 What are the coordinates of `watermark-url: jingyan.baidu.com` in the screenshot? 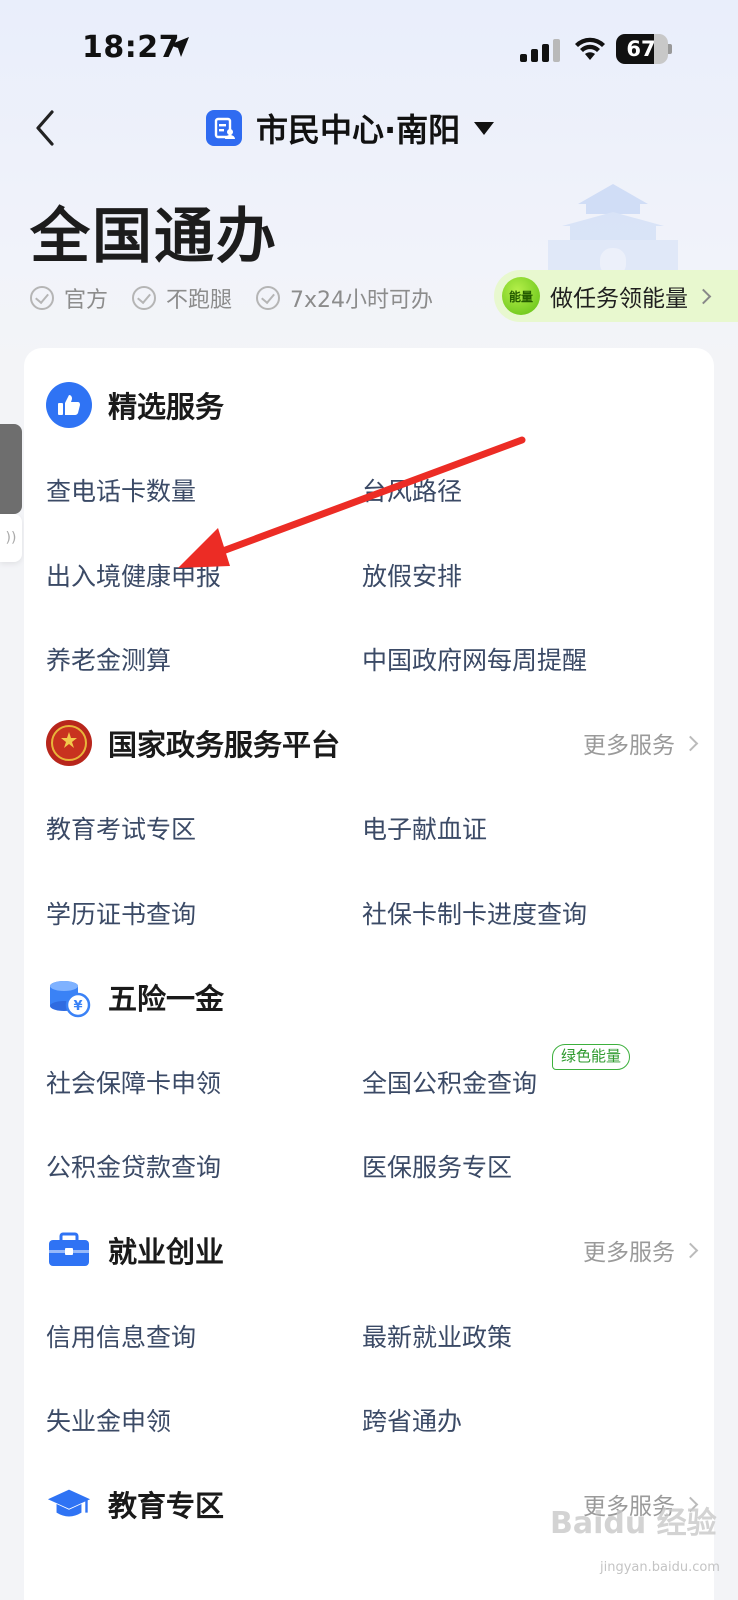 It's located at (660, 1567).